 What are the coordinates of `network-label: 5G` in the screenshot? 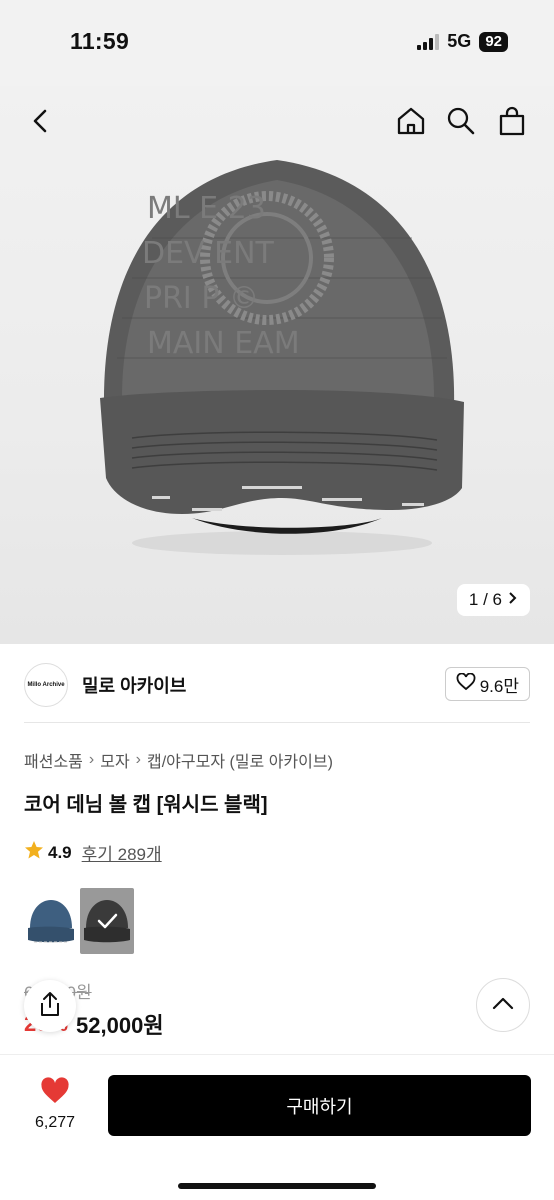 It's located at (459, 41).